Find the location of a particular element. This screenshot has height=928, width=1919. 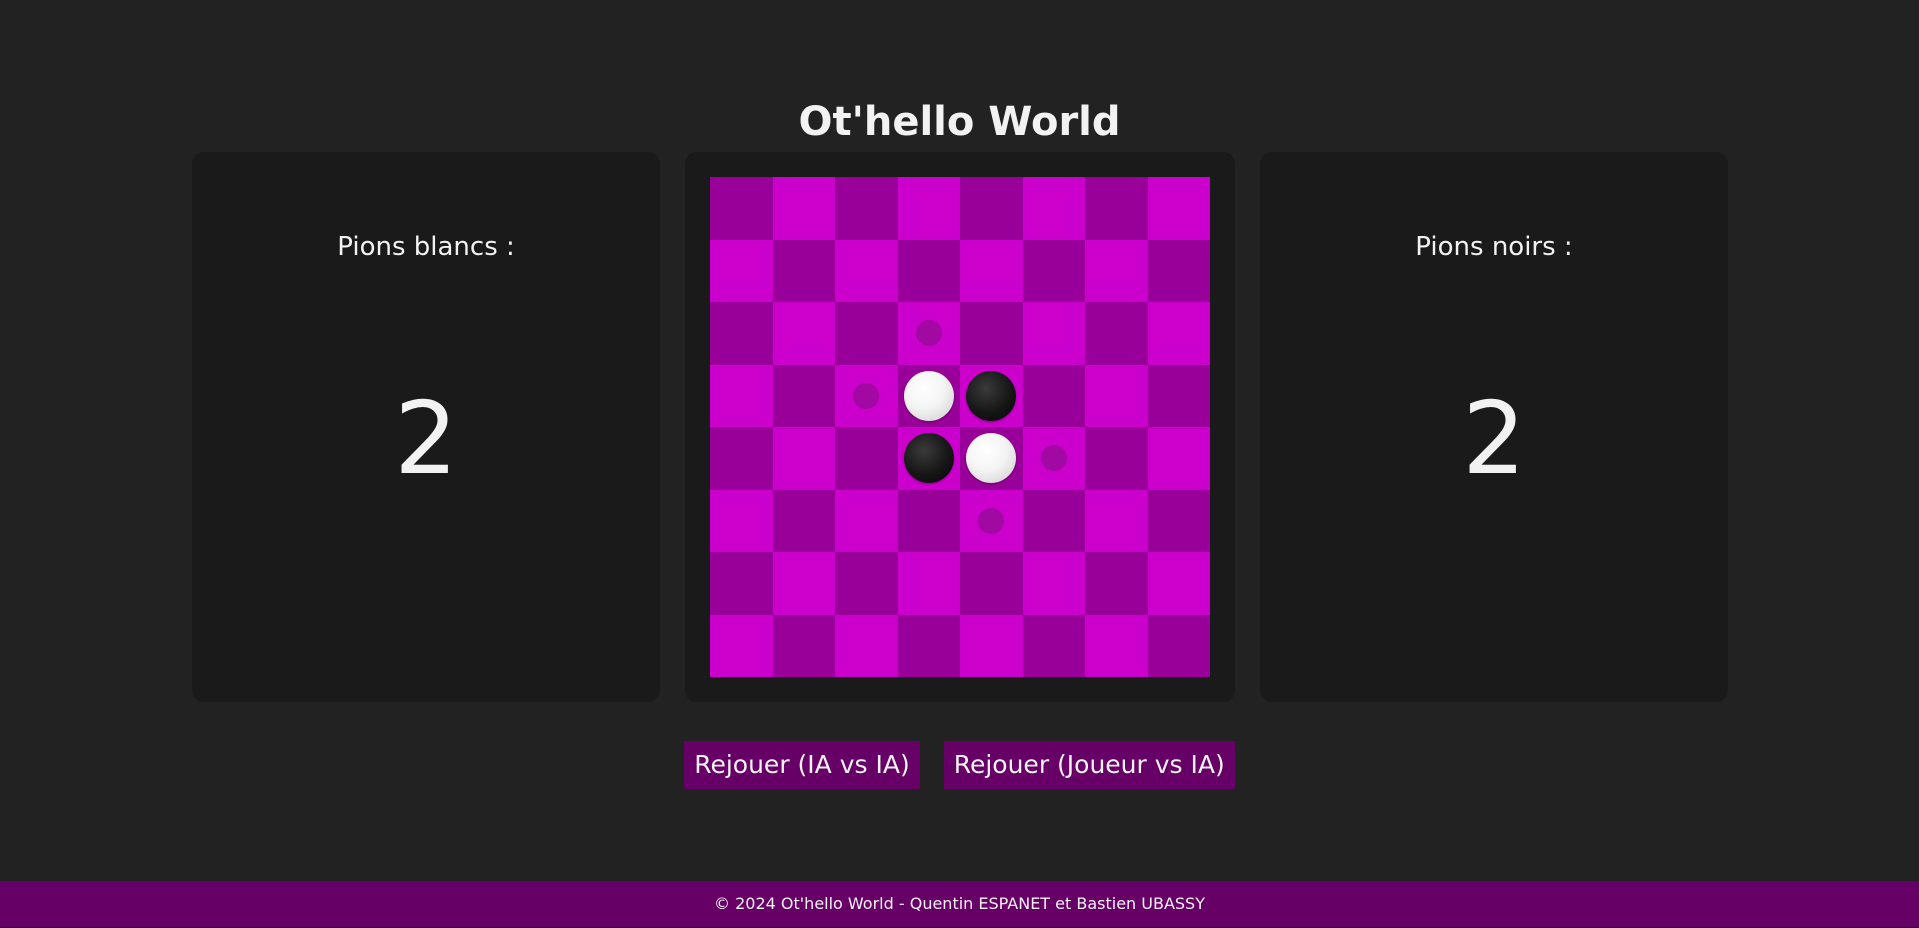

board-cell-r2-c6 is located at coordinates (1053, 270).